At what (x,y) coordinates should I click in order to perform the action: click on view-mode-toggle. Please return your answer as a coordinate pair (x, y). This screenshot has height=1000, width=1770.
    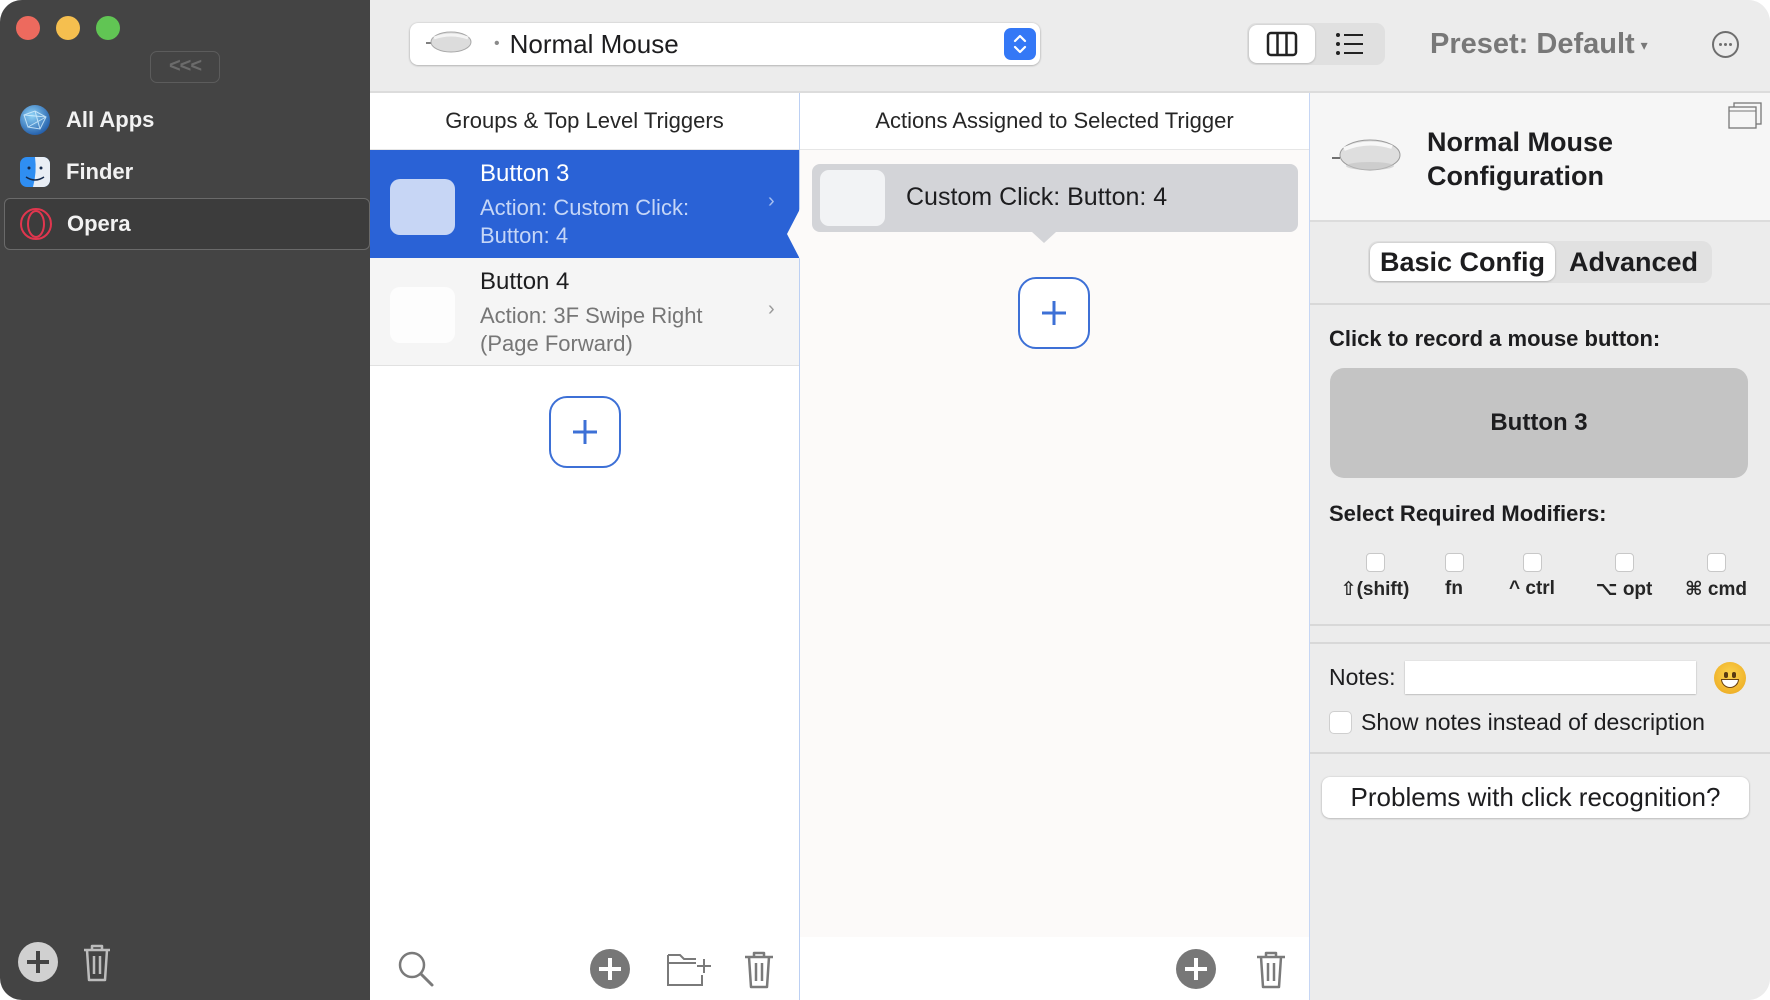
    Looking at the image, I should click on (1316, 44).